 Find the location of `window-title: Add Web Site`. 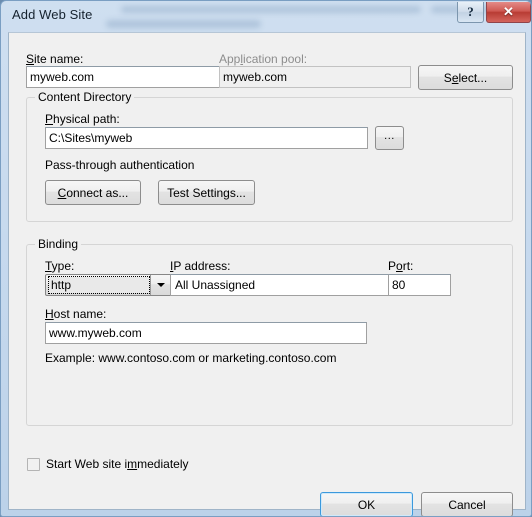

window-title: Add Web Site is located at coordinates (52, 14).